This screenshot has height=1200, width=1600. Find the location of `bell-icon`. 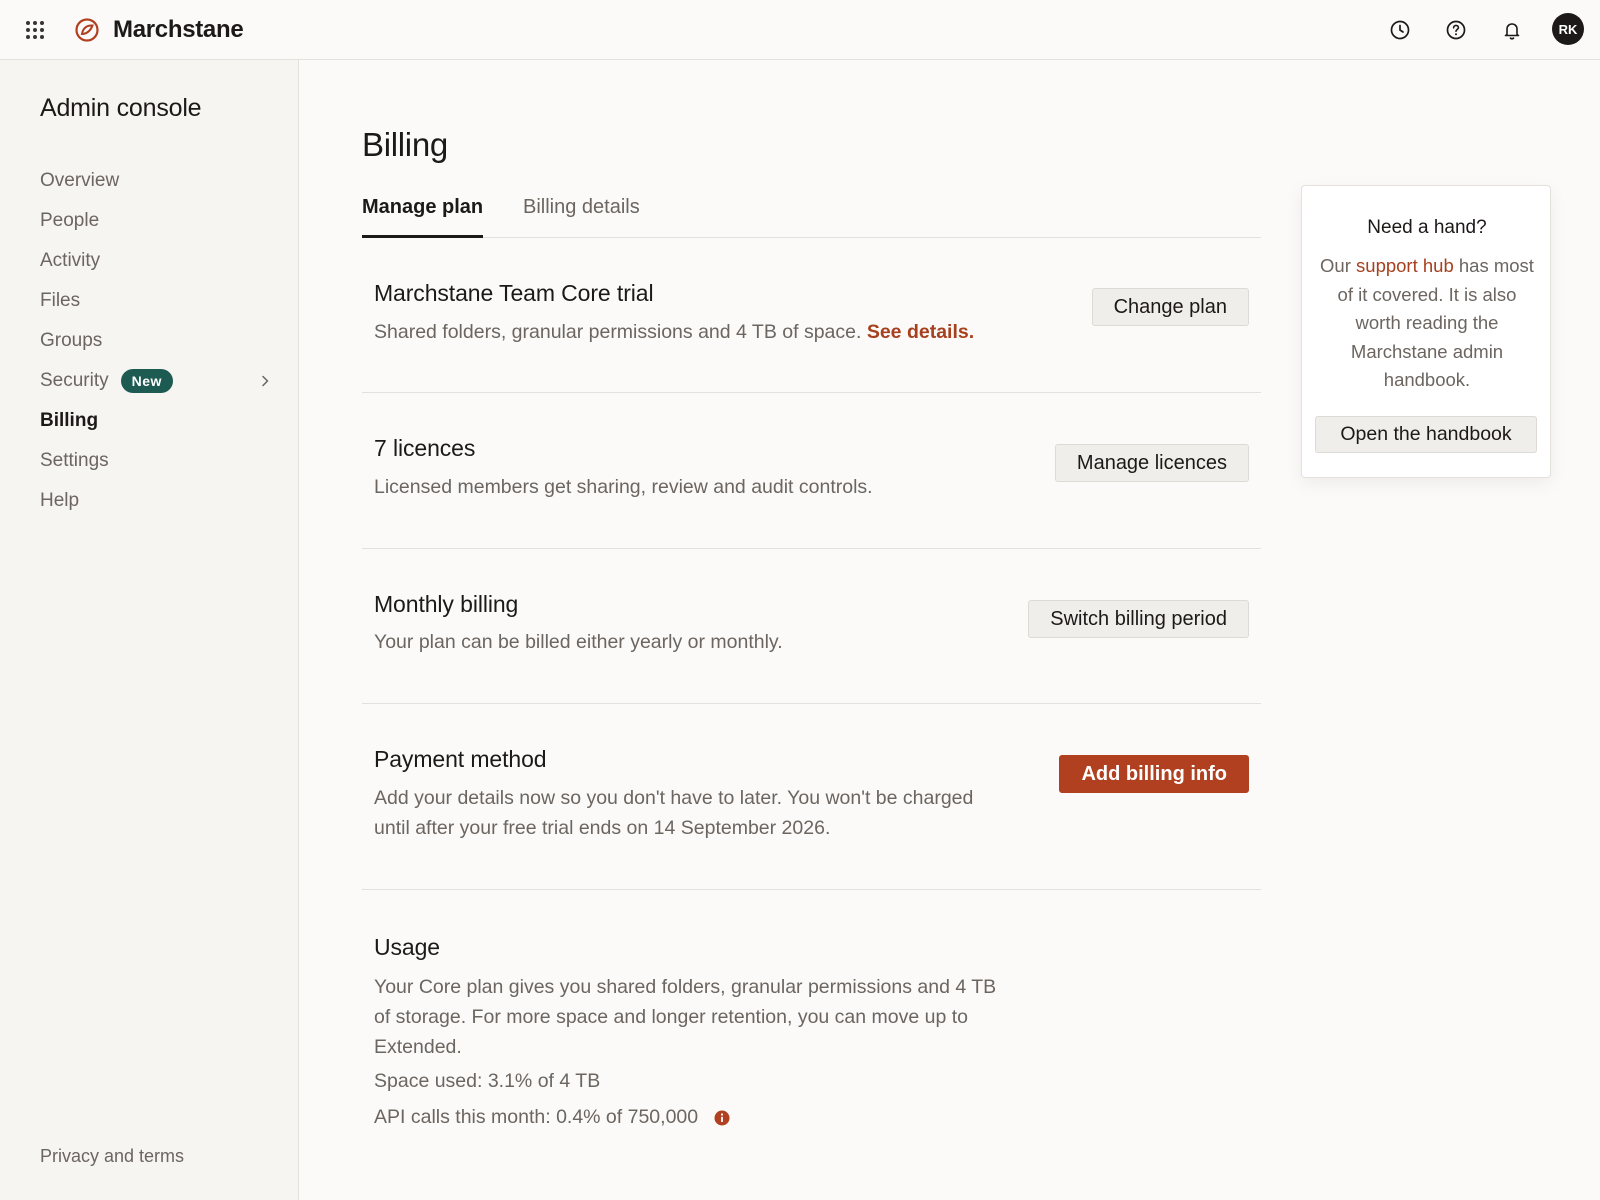

bell-icon is located at coordinates (1512, 30).